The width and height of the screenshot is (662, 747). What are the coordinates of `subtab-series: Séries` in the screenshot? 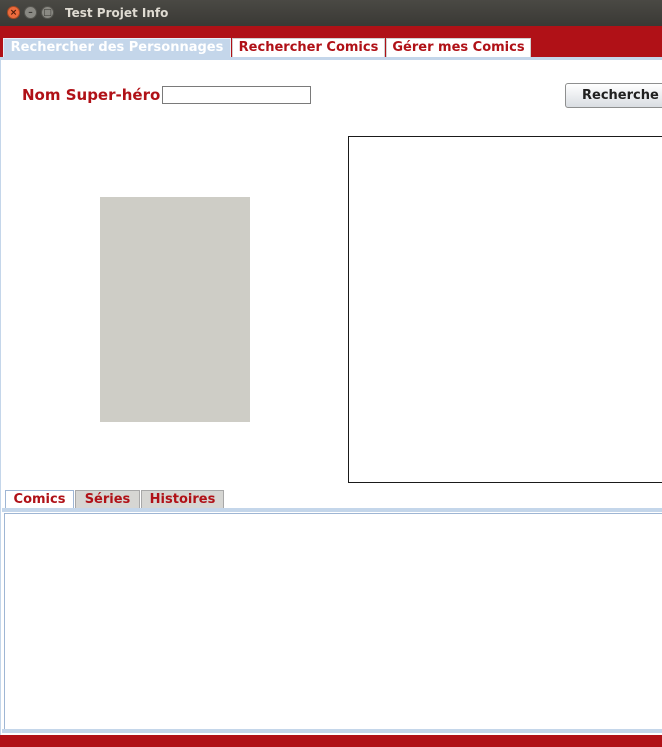 It's located at (107, 499).